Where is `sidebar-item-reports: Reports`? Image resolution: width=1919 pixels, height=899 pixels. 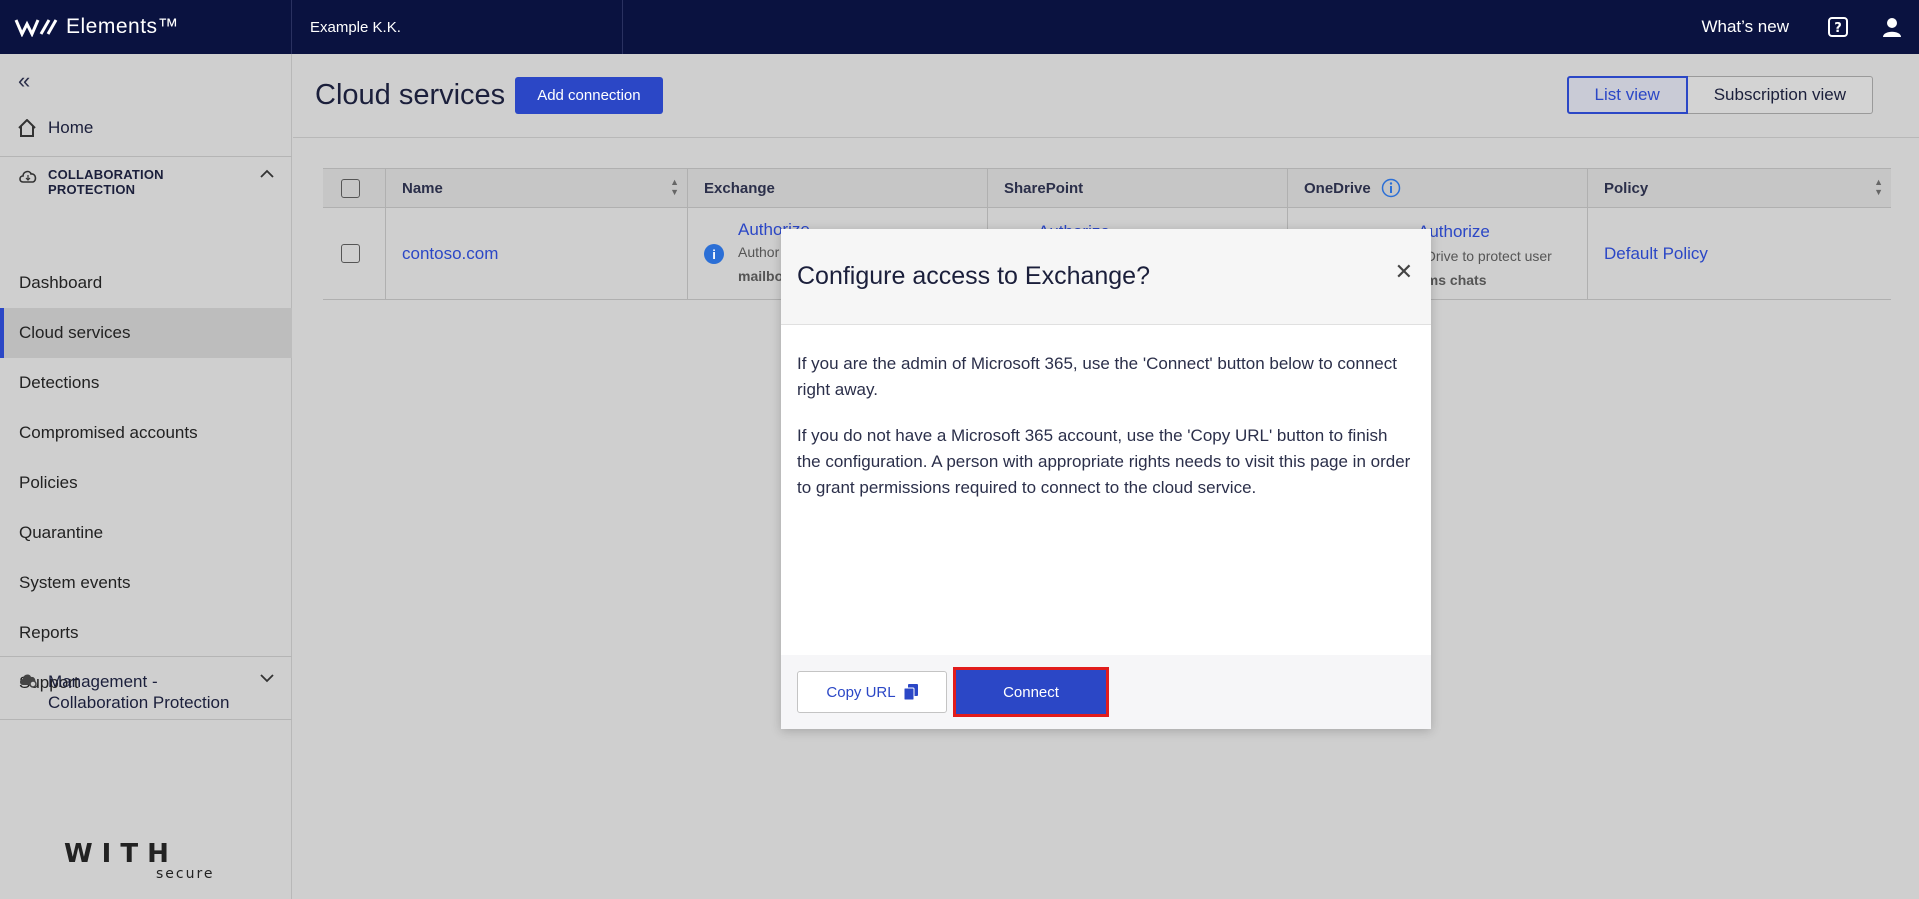
sidebar-item-reports: Reports is located at coordinates (146, 633).